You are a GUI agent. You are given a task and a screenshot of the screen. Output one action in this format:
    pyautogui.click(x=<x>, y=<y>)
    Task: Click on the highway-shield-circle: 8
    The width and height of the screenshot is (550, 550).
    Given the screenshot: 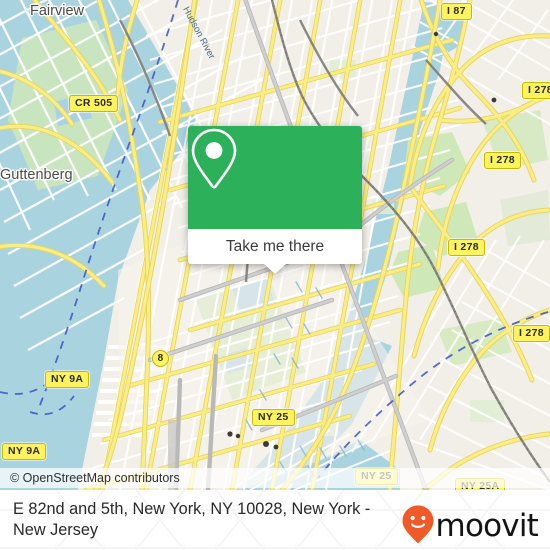 What is the action you would take?
    pyautogui.click(x=160, y=358)
    